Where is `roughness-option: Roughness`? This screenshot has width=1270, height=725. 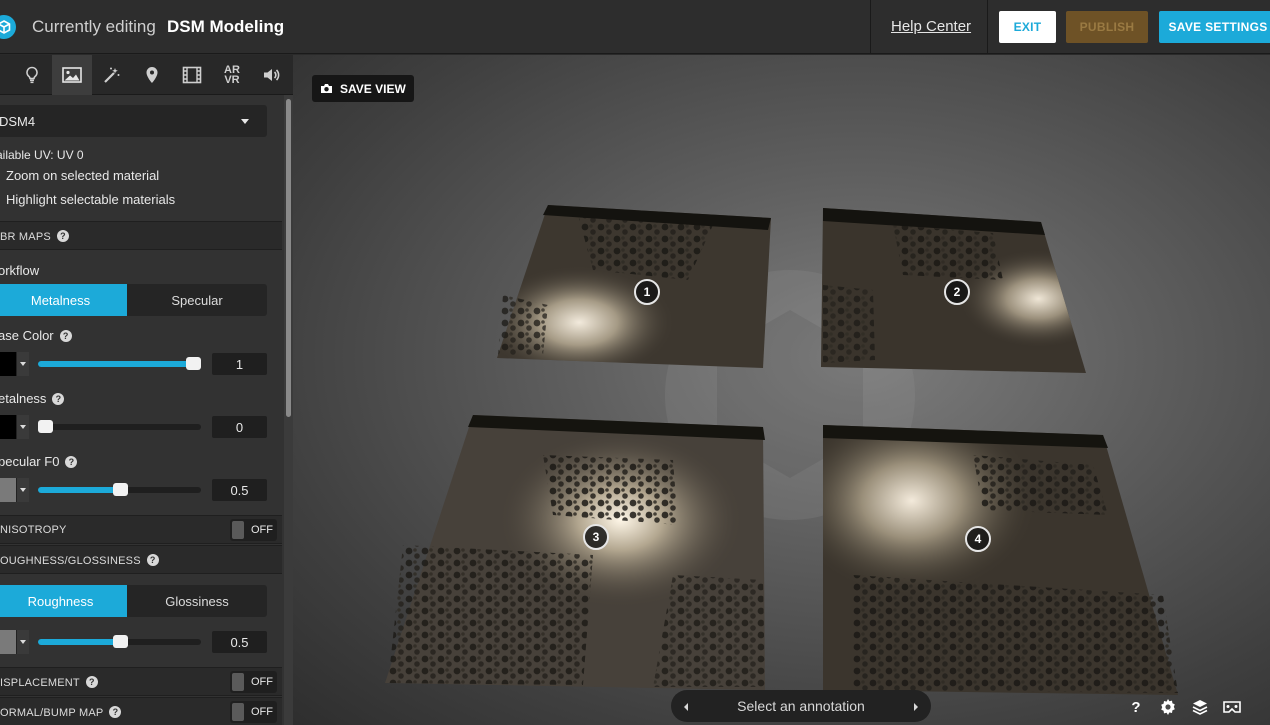
roughness-option: Roughness is located at coordinates (63, 601).